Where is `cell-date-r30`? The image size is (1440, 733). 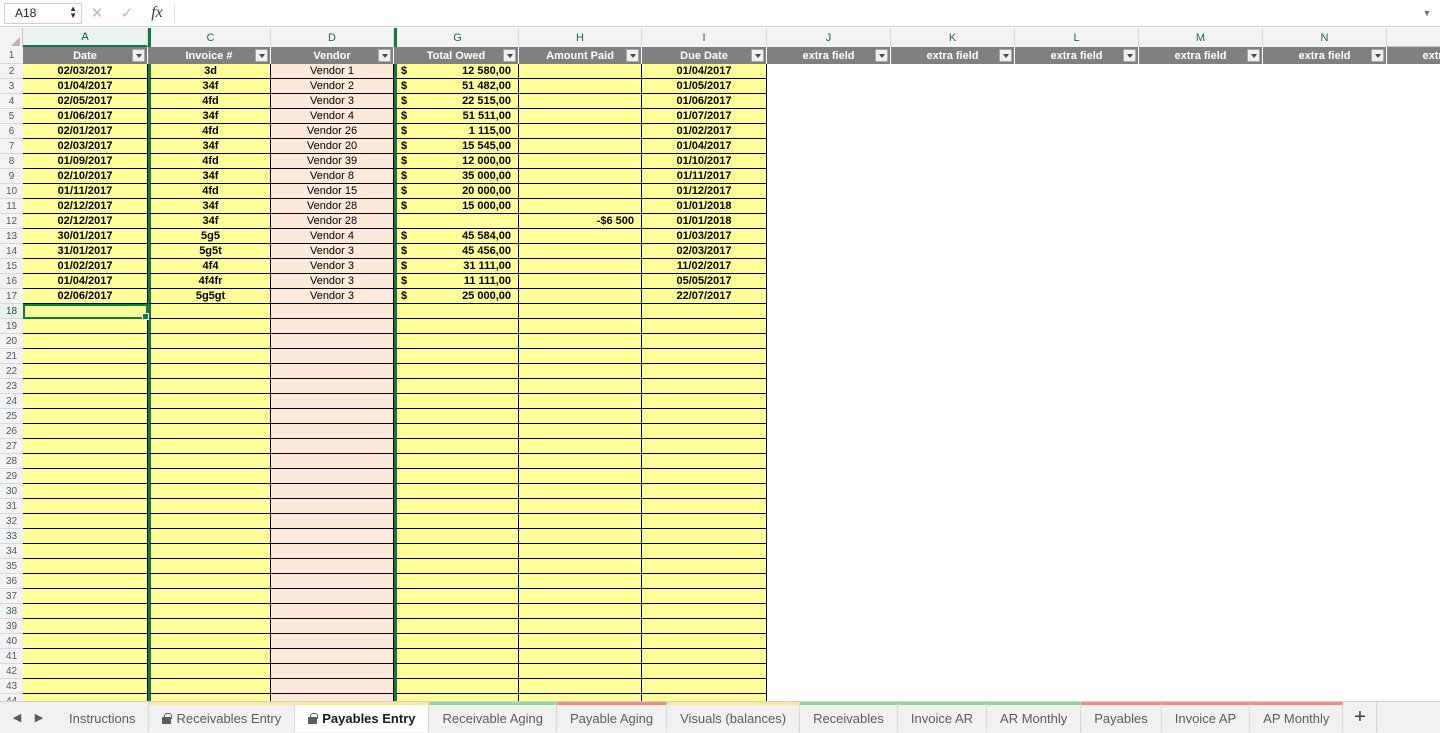
cell-date-r30 is located at coordinates (85, 491).